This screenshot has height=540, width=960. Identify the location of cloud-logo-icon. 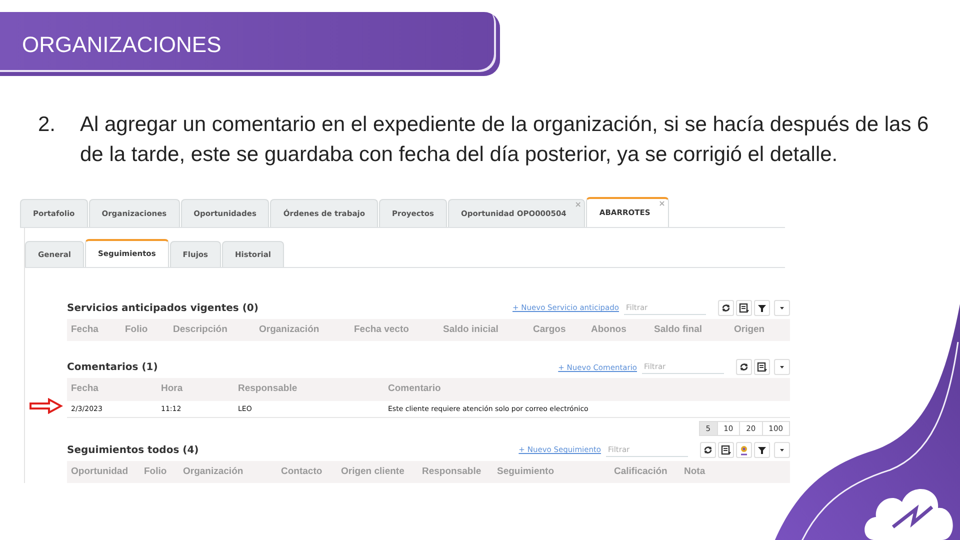
(908, 514).